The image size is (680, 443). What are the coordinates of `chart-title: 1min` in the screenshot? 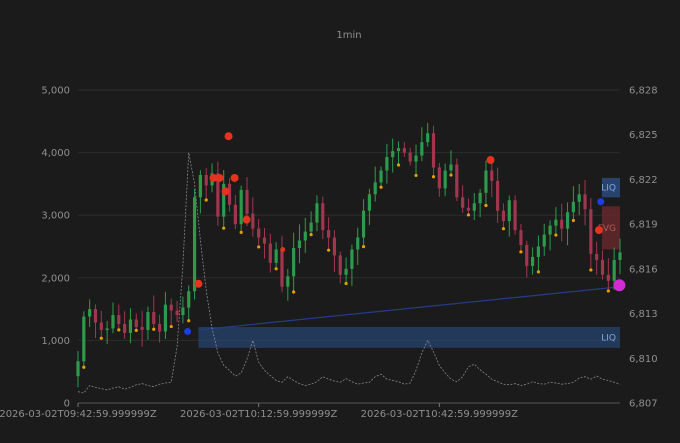 It's located at (348, 35).